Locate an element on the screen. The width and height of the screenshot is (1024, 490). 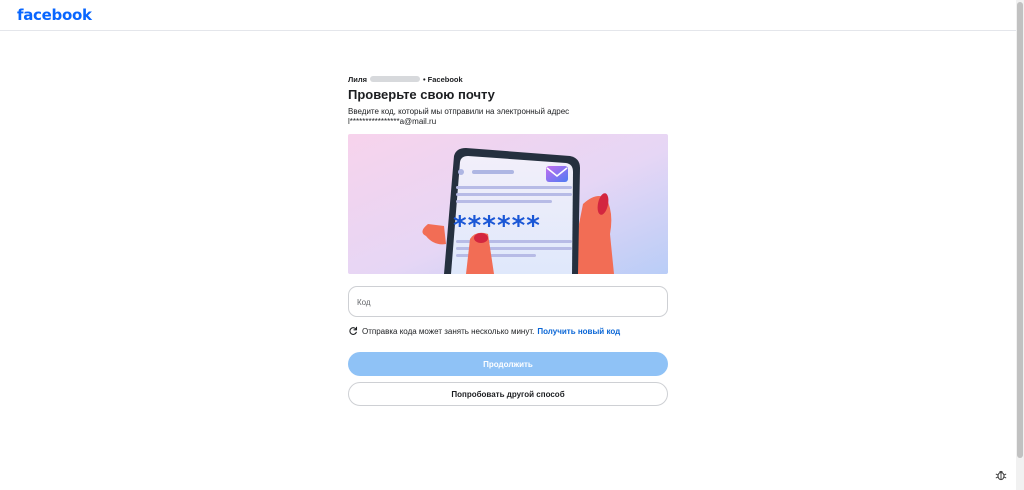
page-title: Проверьте свою почту is located at coordinates (421, 94).